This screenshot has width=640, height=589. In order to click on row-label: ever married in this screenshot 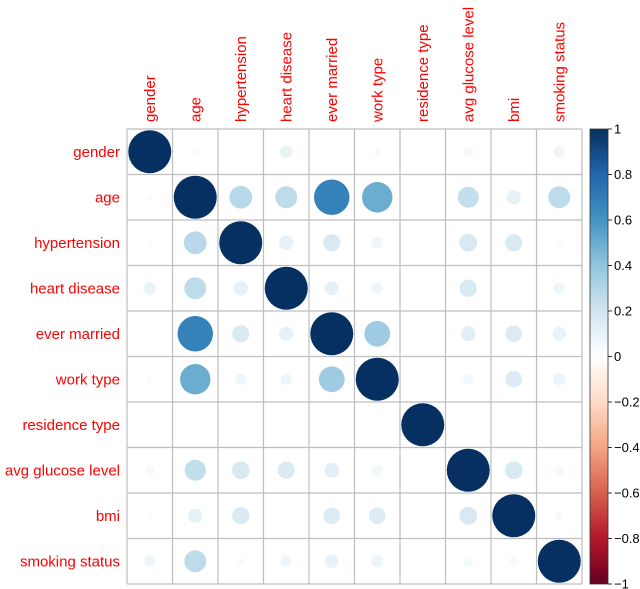, I will do `click(78, 334)`.